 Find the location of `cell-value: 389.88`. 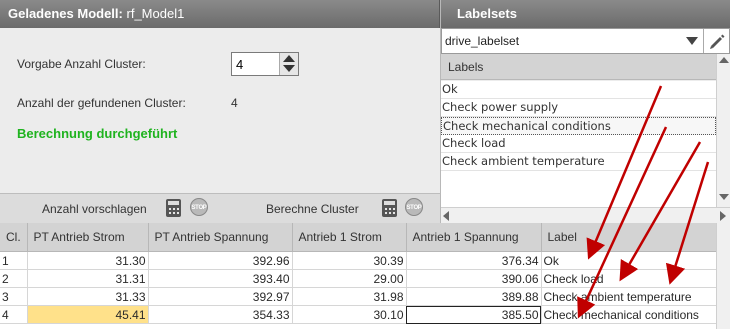

cell-value: 389.88 is located at coordinates (474, 296).